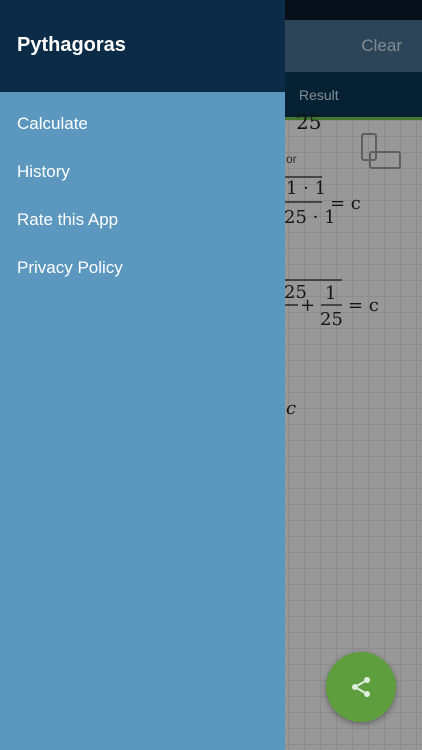 This screenshot has height=750, width=422. Describe the element at coordinates (43, 172) in the screenshot. I see `menu-item-history: History` at that location.